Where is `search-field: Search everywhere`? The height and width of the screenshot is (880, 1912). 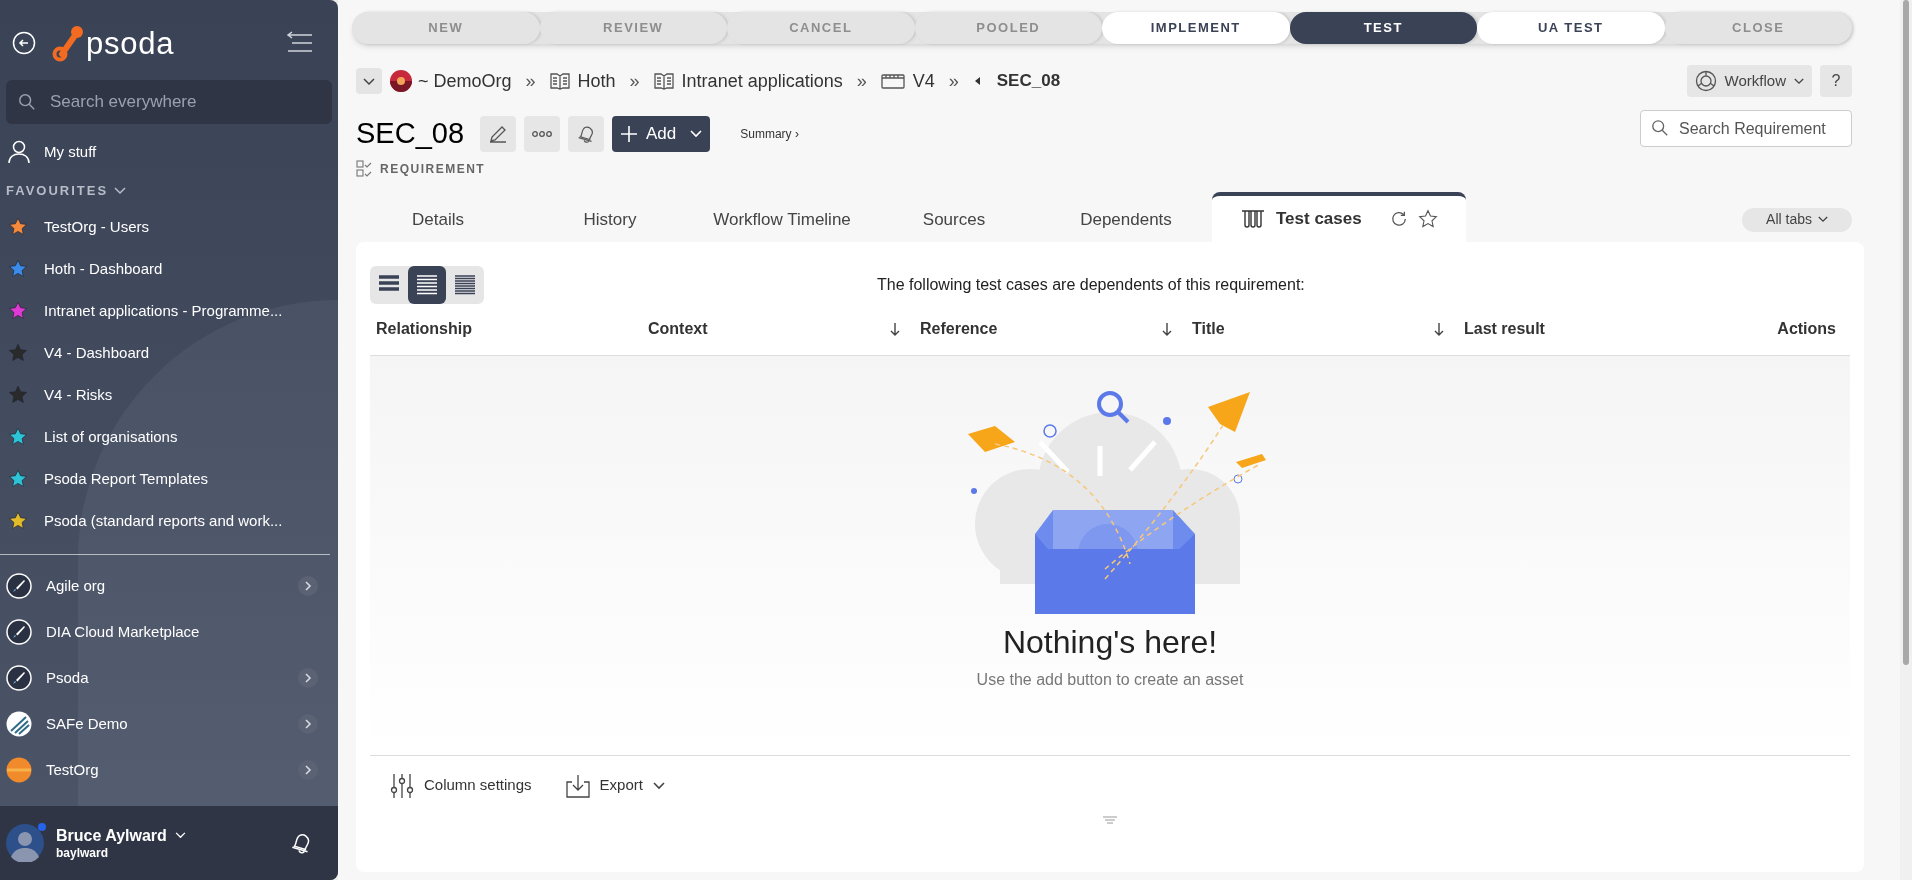
search-field: Search everywhere is located at coordinates (169, 102).